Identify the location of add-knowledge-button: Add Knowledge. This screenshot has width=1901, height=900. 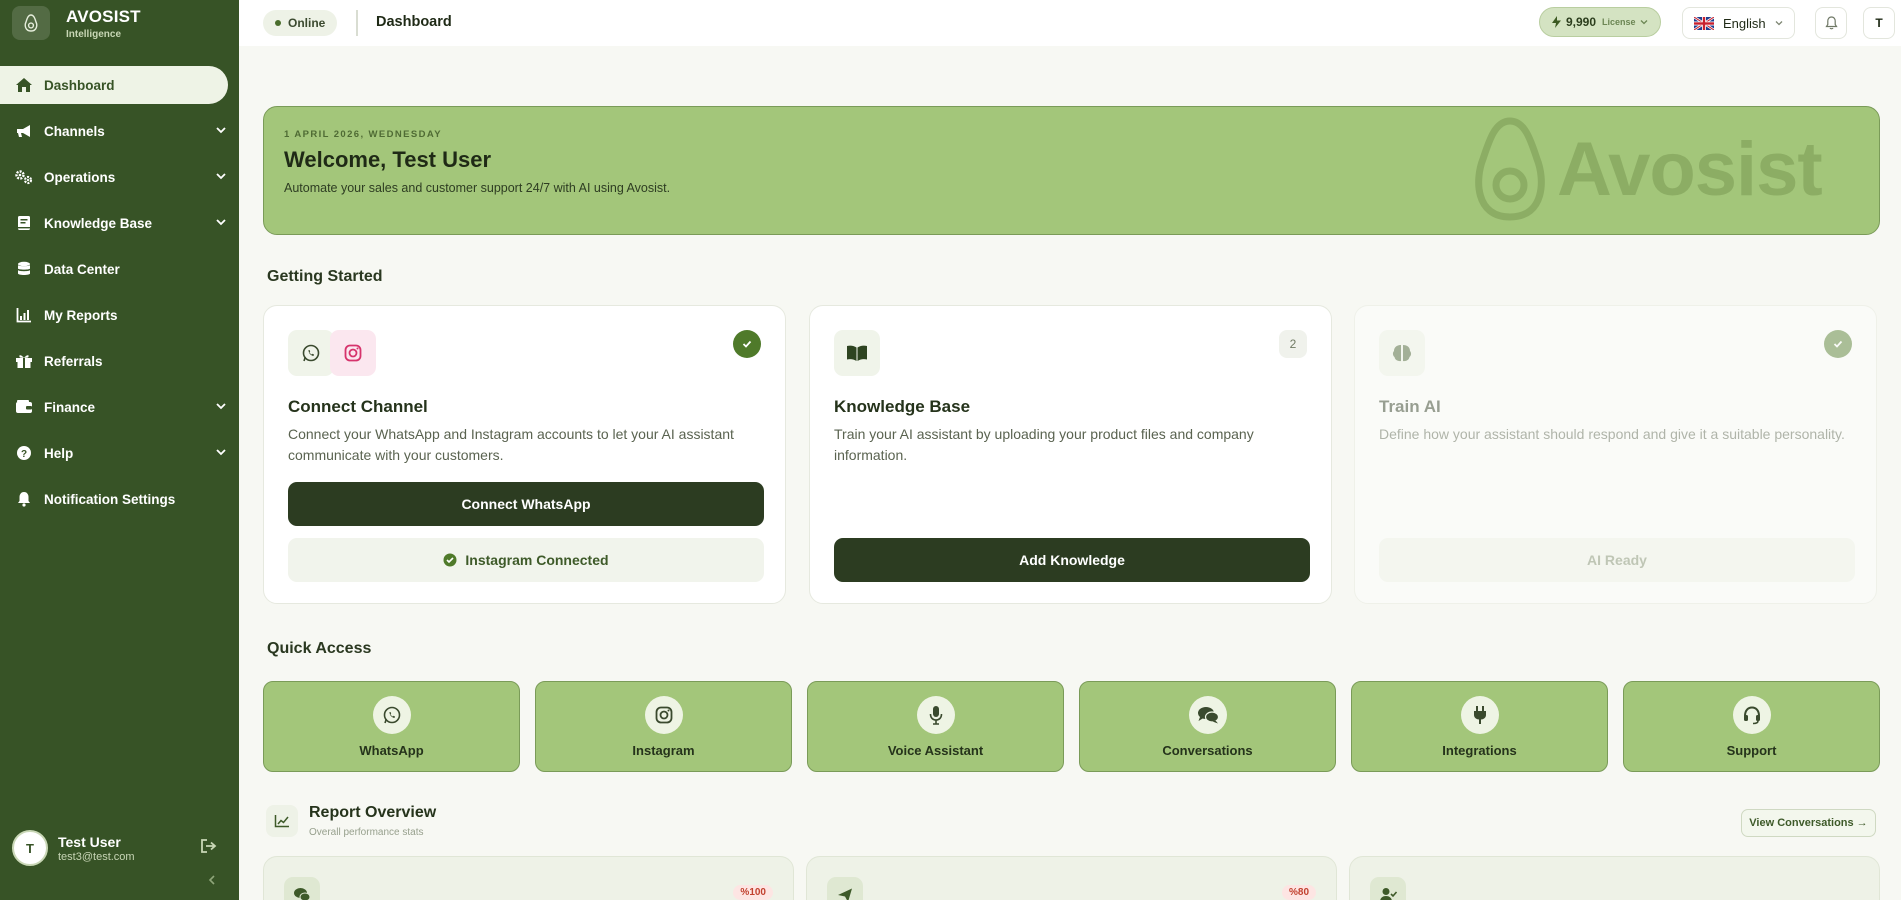
(1072, 560).